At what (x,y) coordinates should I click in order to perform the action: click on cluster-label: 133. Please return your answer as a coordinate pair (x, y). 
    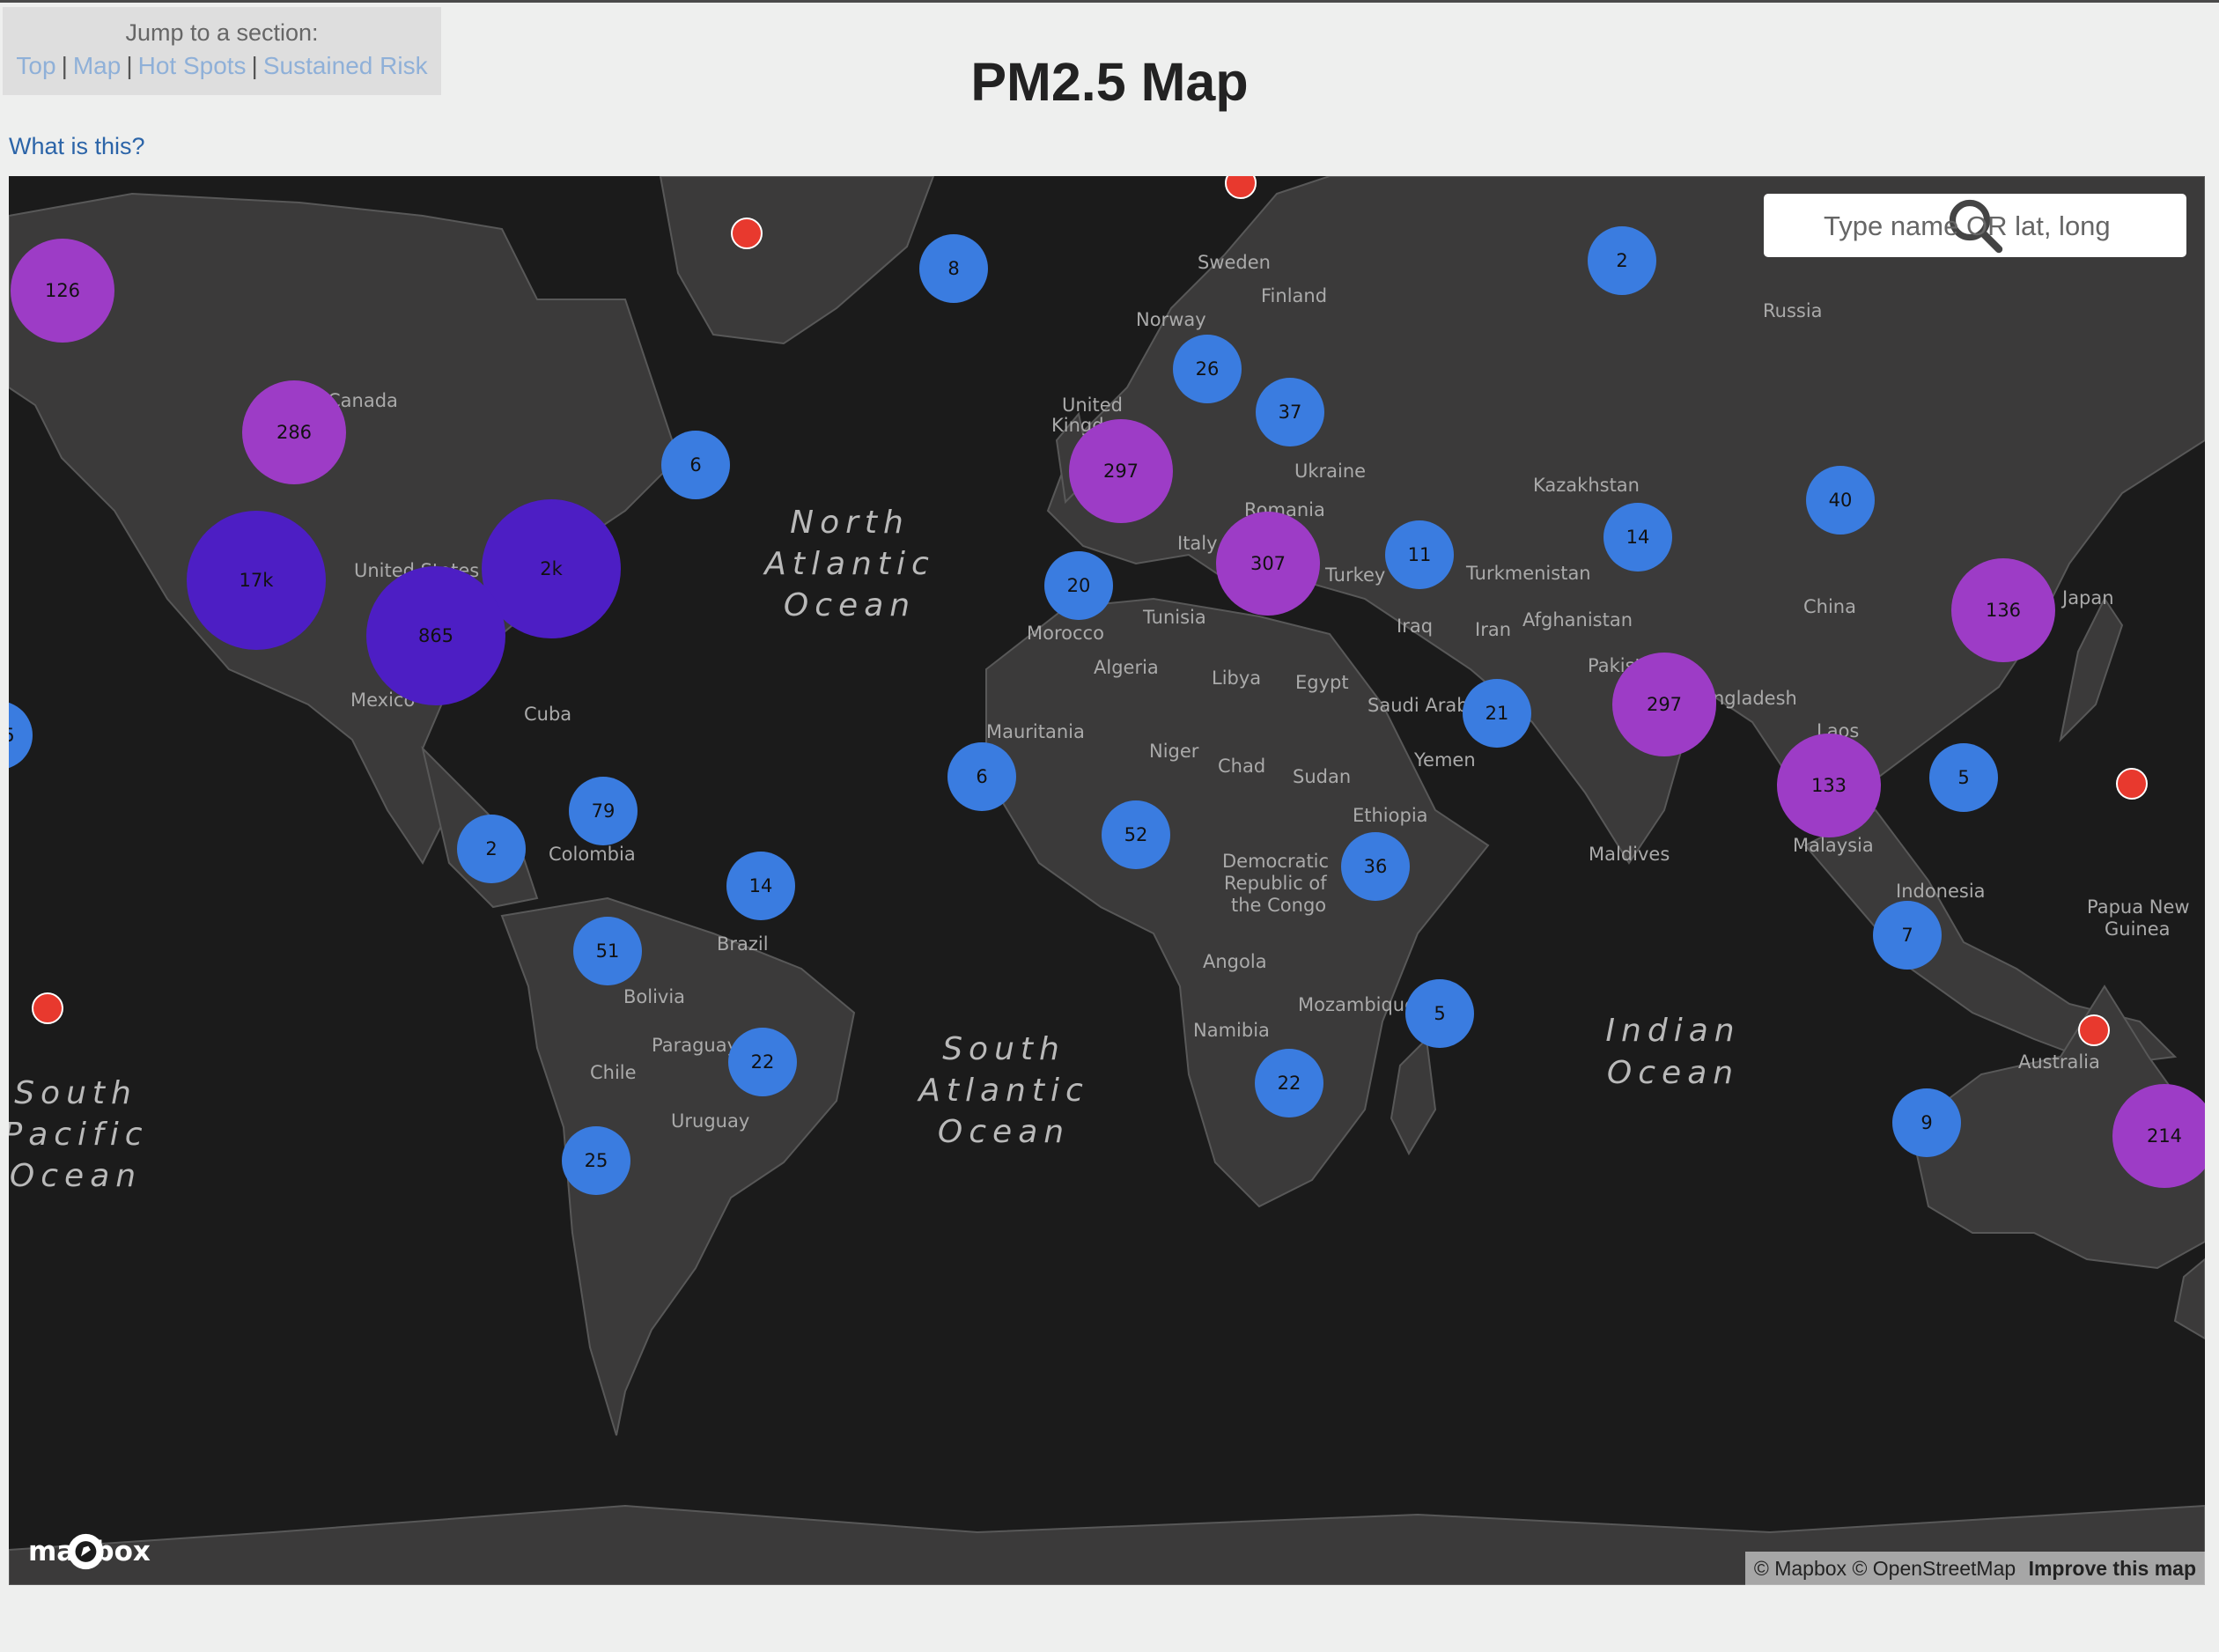
    Looking at the image, I should click on (1829, 786).